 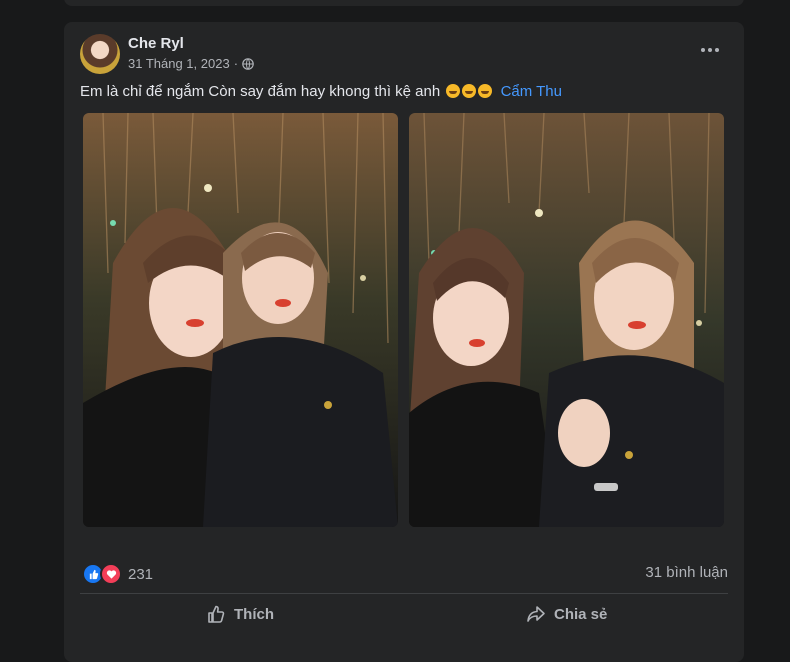 What do you see at coordinates (179, 63) in the screenshot?
I see `post-date: 31 Tháng 1, 2023` at bounding box center [179, 63].